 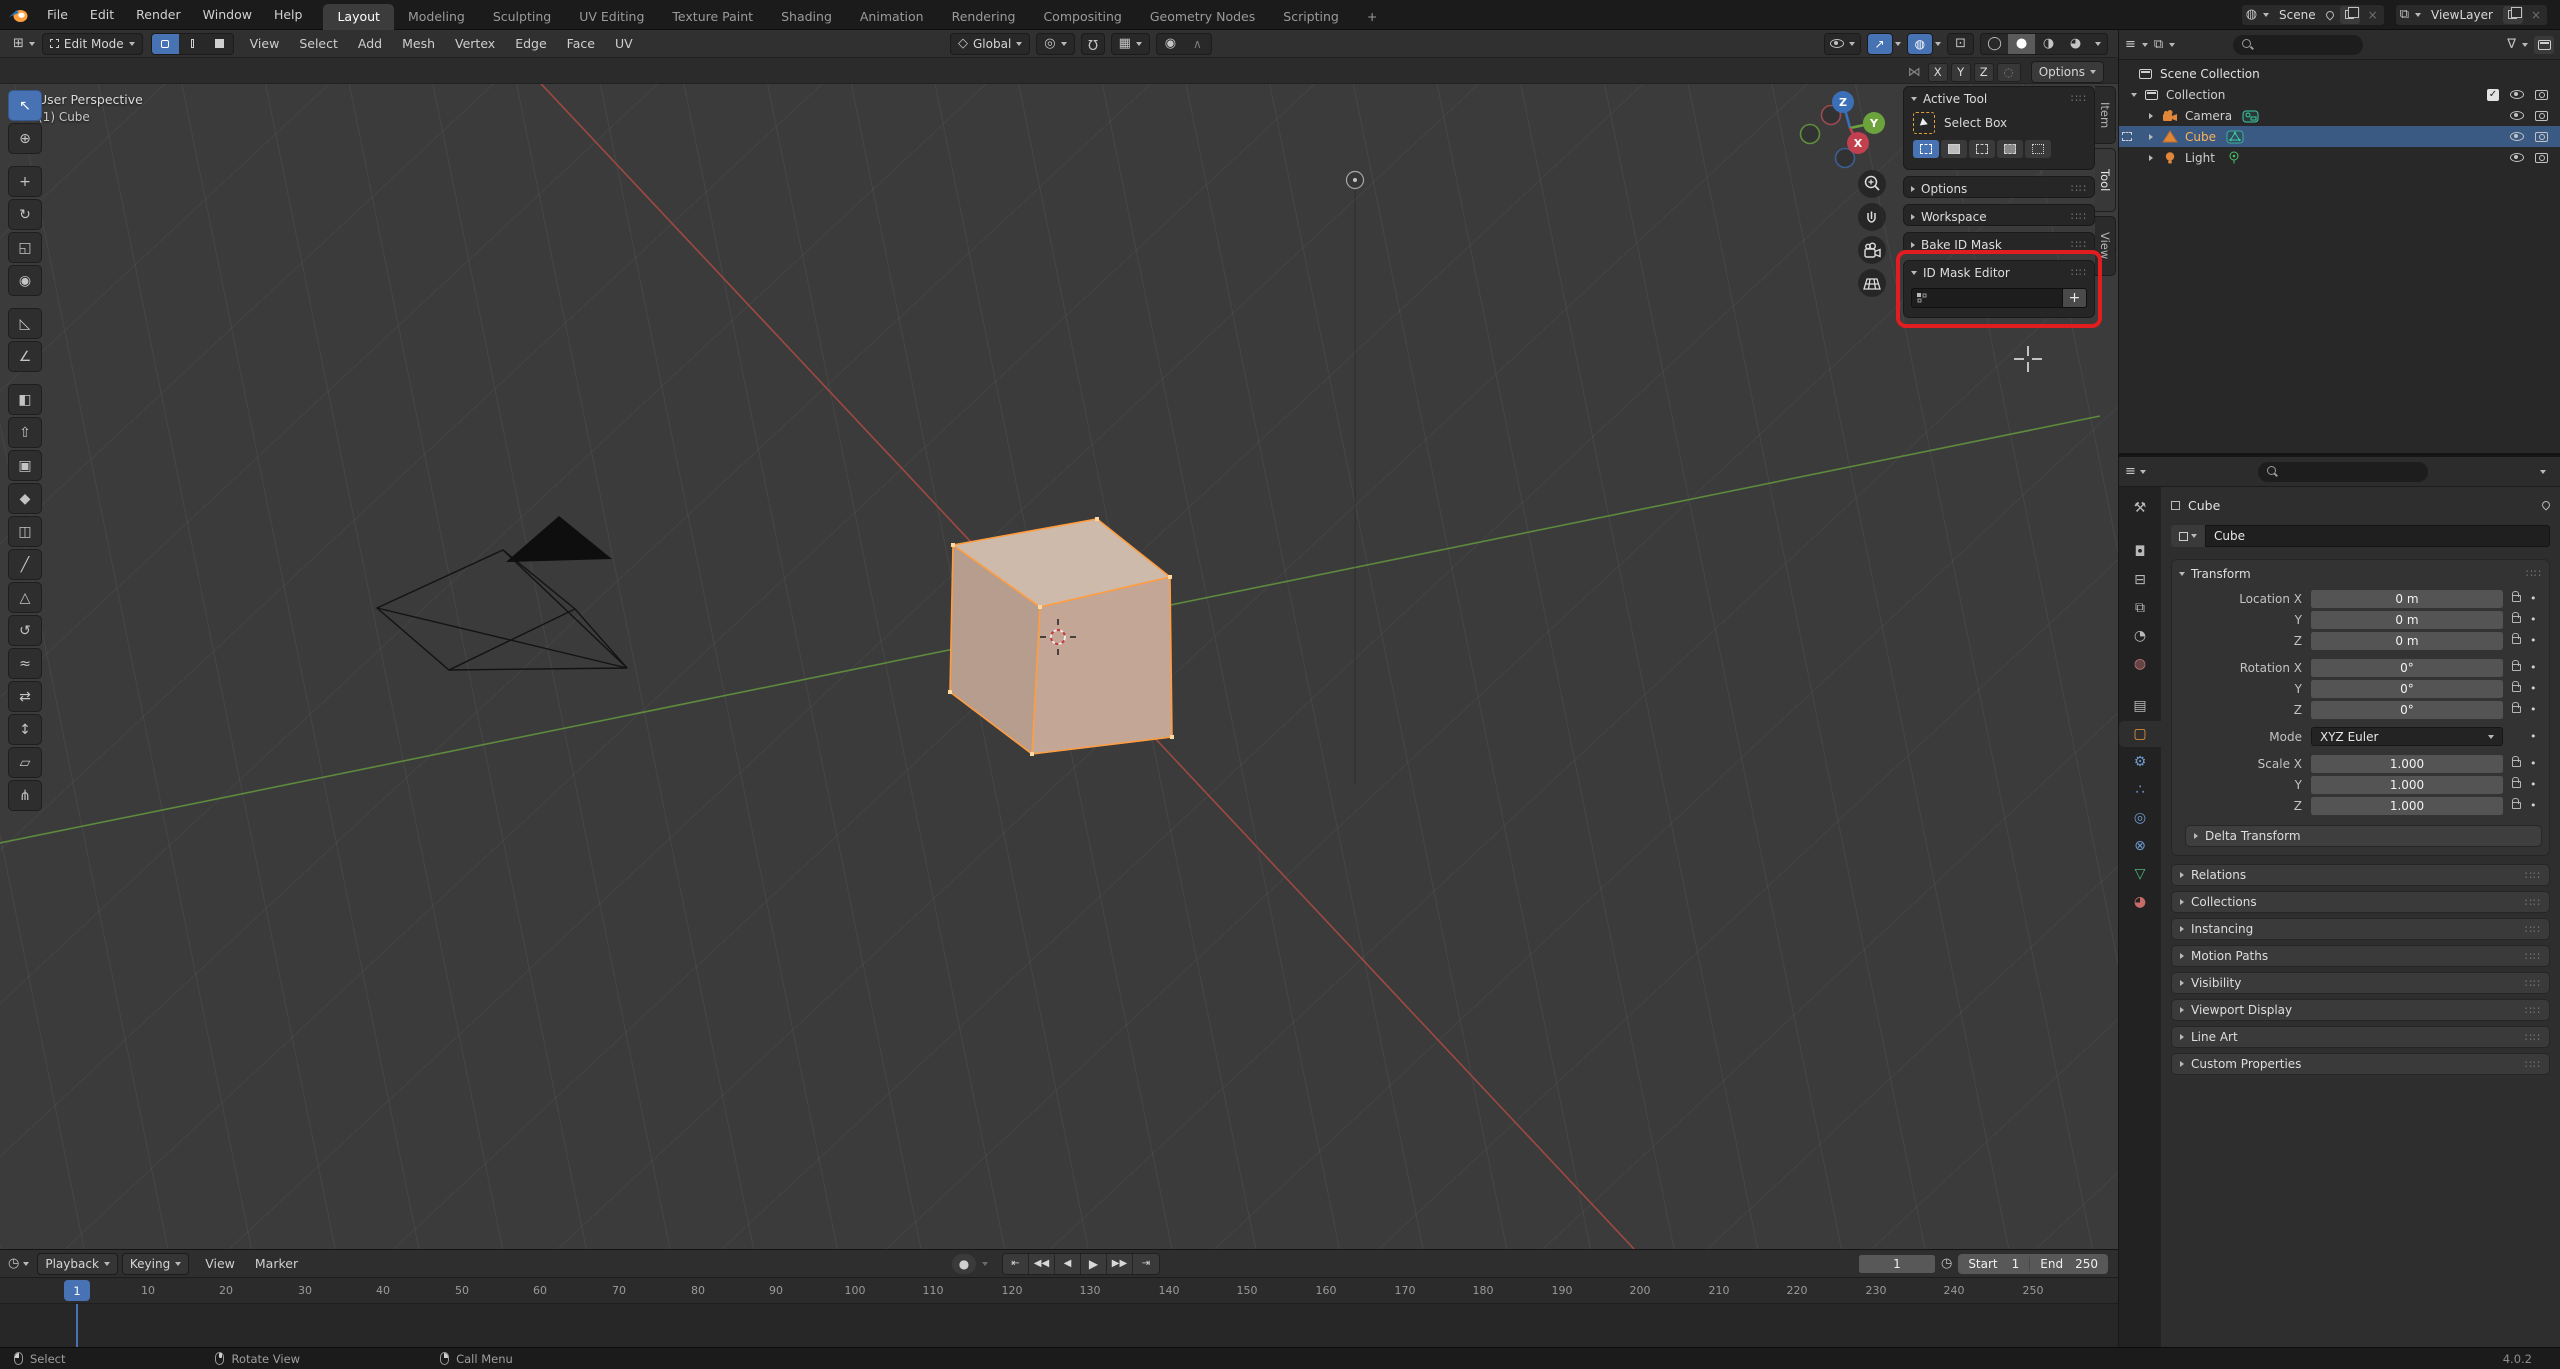 I want to click on rotation-mode-dropdown: XYZ Euler, so click(x=2407, y=736).